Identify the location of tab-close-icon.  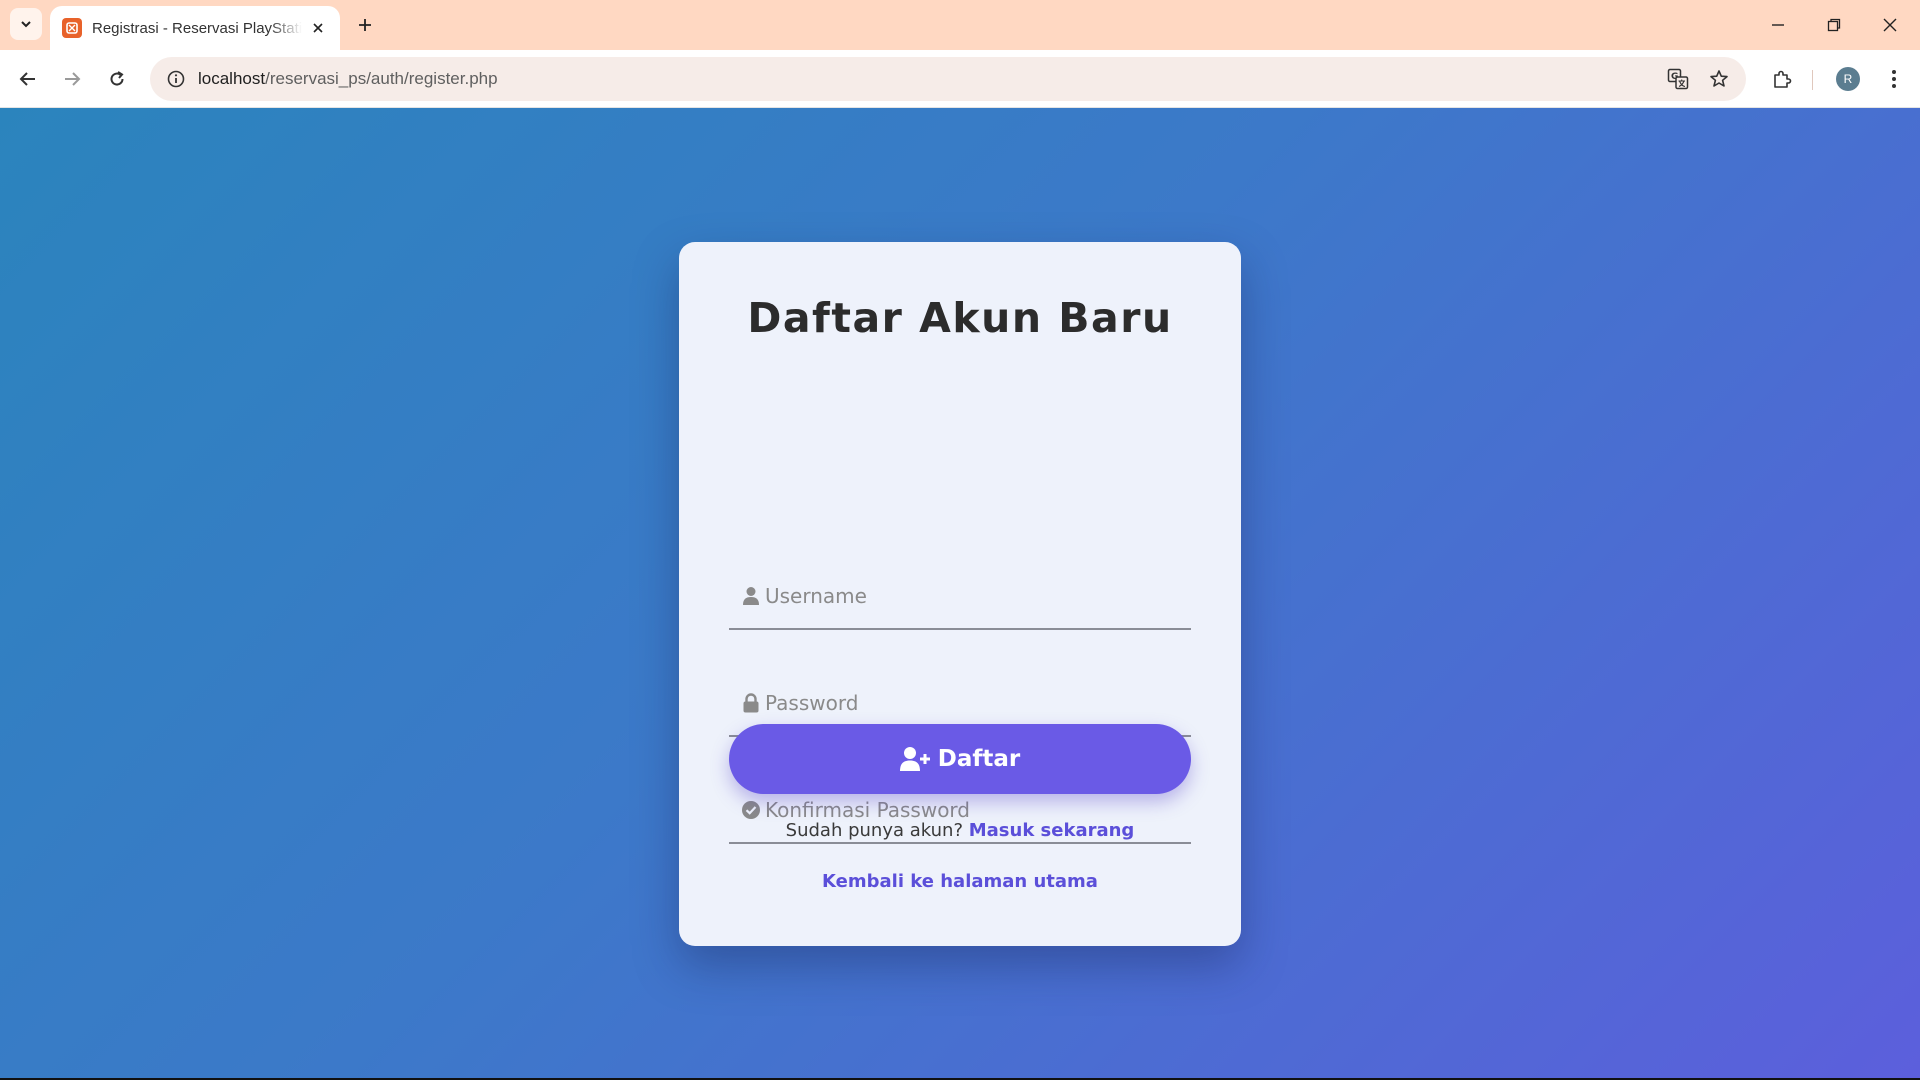
(318, 28).